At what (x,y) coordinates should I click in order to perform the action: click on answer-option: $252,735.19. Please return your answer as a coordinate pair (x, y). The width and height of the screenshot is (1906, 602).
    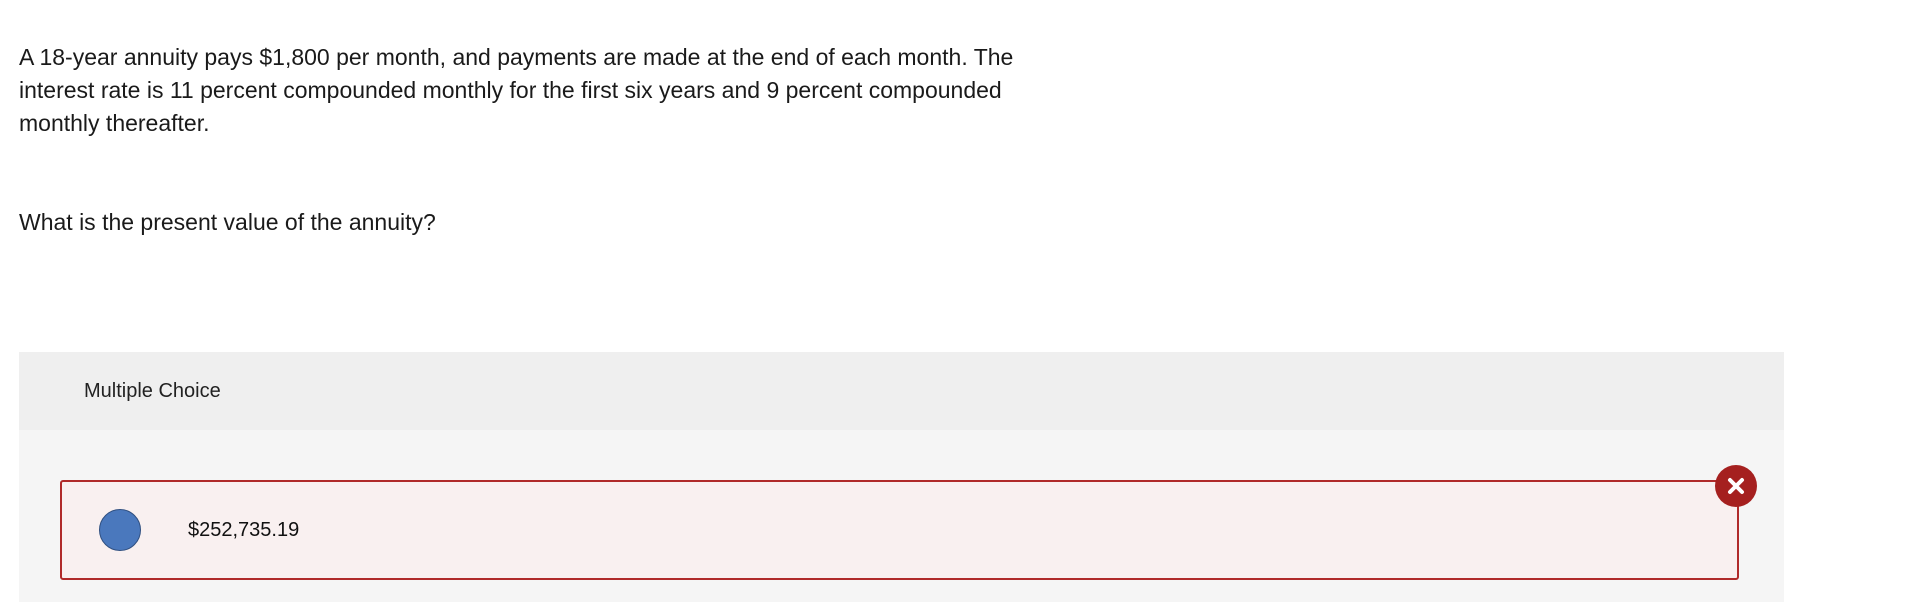
    Looking at the image, I should click on (899, 530).